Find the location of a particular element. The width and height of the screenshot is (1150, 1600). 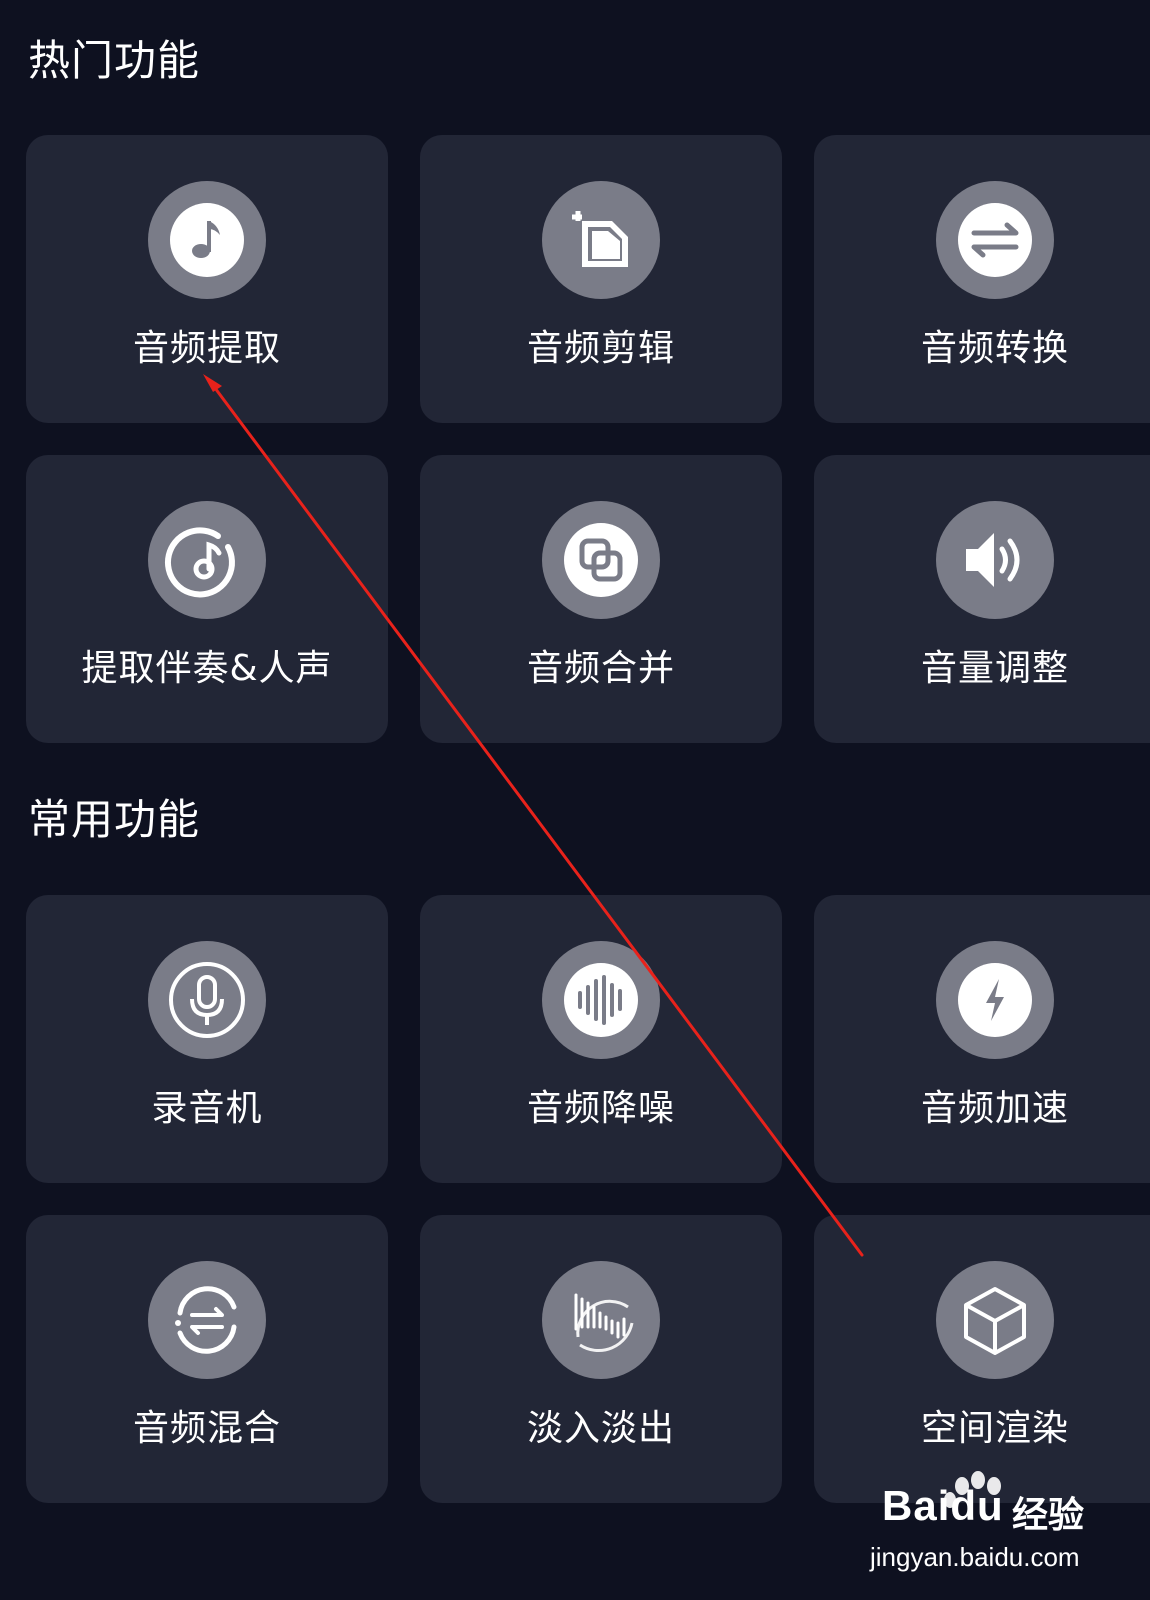

watermark: Baidu 经验 jingyan.baidu.com is located at coordinates (987, 1530).